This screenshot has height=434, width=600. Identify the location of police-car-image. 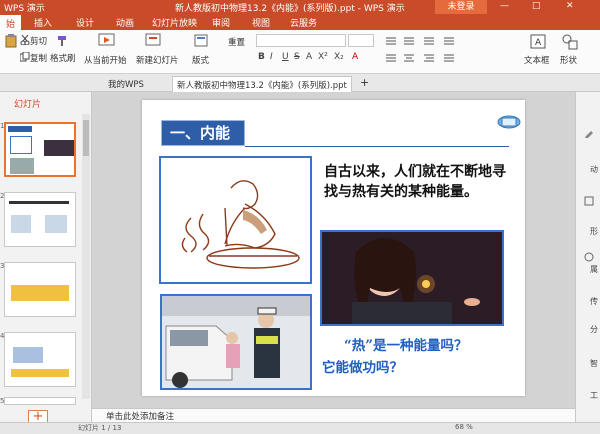
(236, 342).